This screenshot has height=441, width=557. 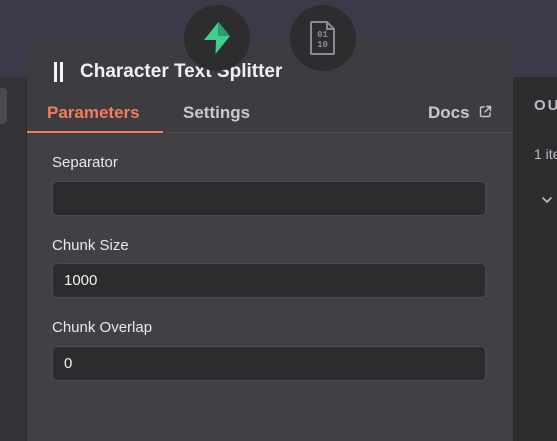 What do you see at coordinates (93, 113) in the screenshot?
I see `tab-parameters: Parameters` at bounding box center [93, 113].